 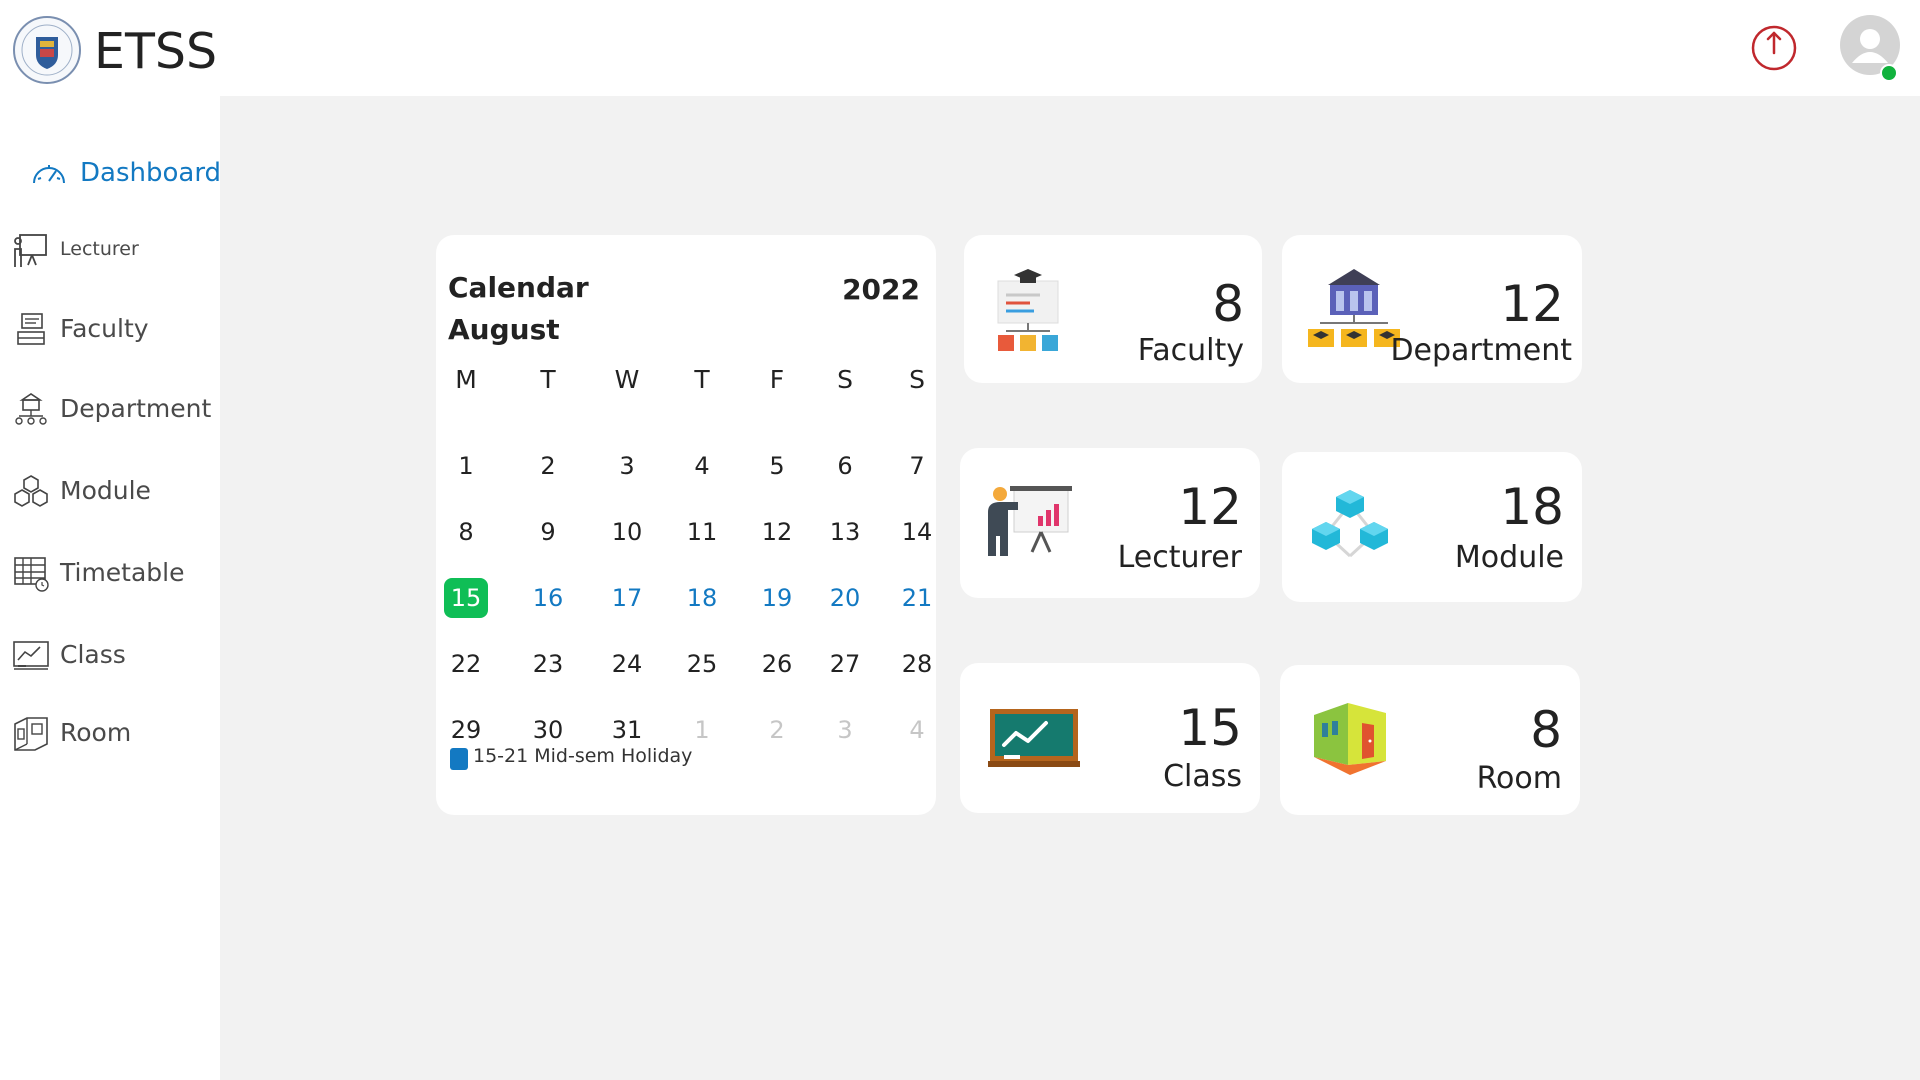 What do you see at coordinates (917, 466) in the screenshot?
I see `calendar-day: 7` at bounding box center [917, 466].